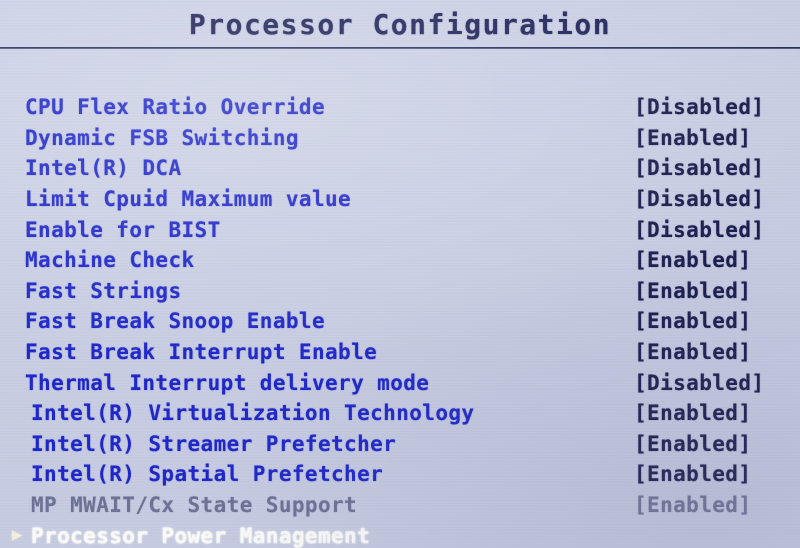  I want to click on menu-item-label: CPU Flex Ratio Override, so click(175, 107).